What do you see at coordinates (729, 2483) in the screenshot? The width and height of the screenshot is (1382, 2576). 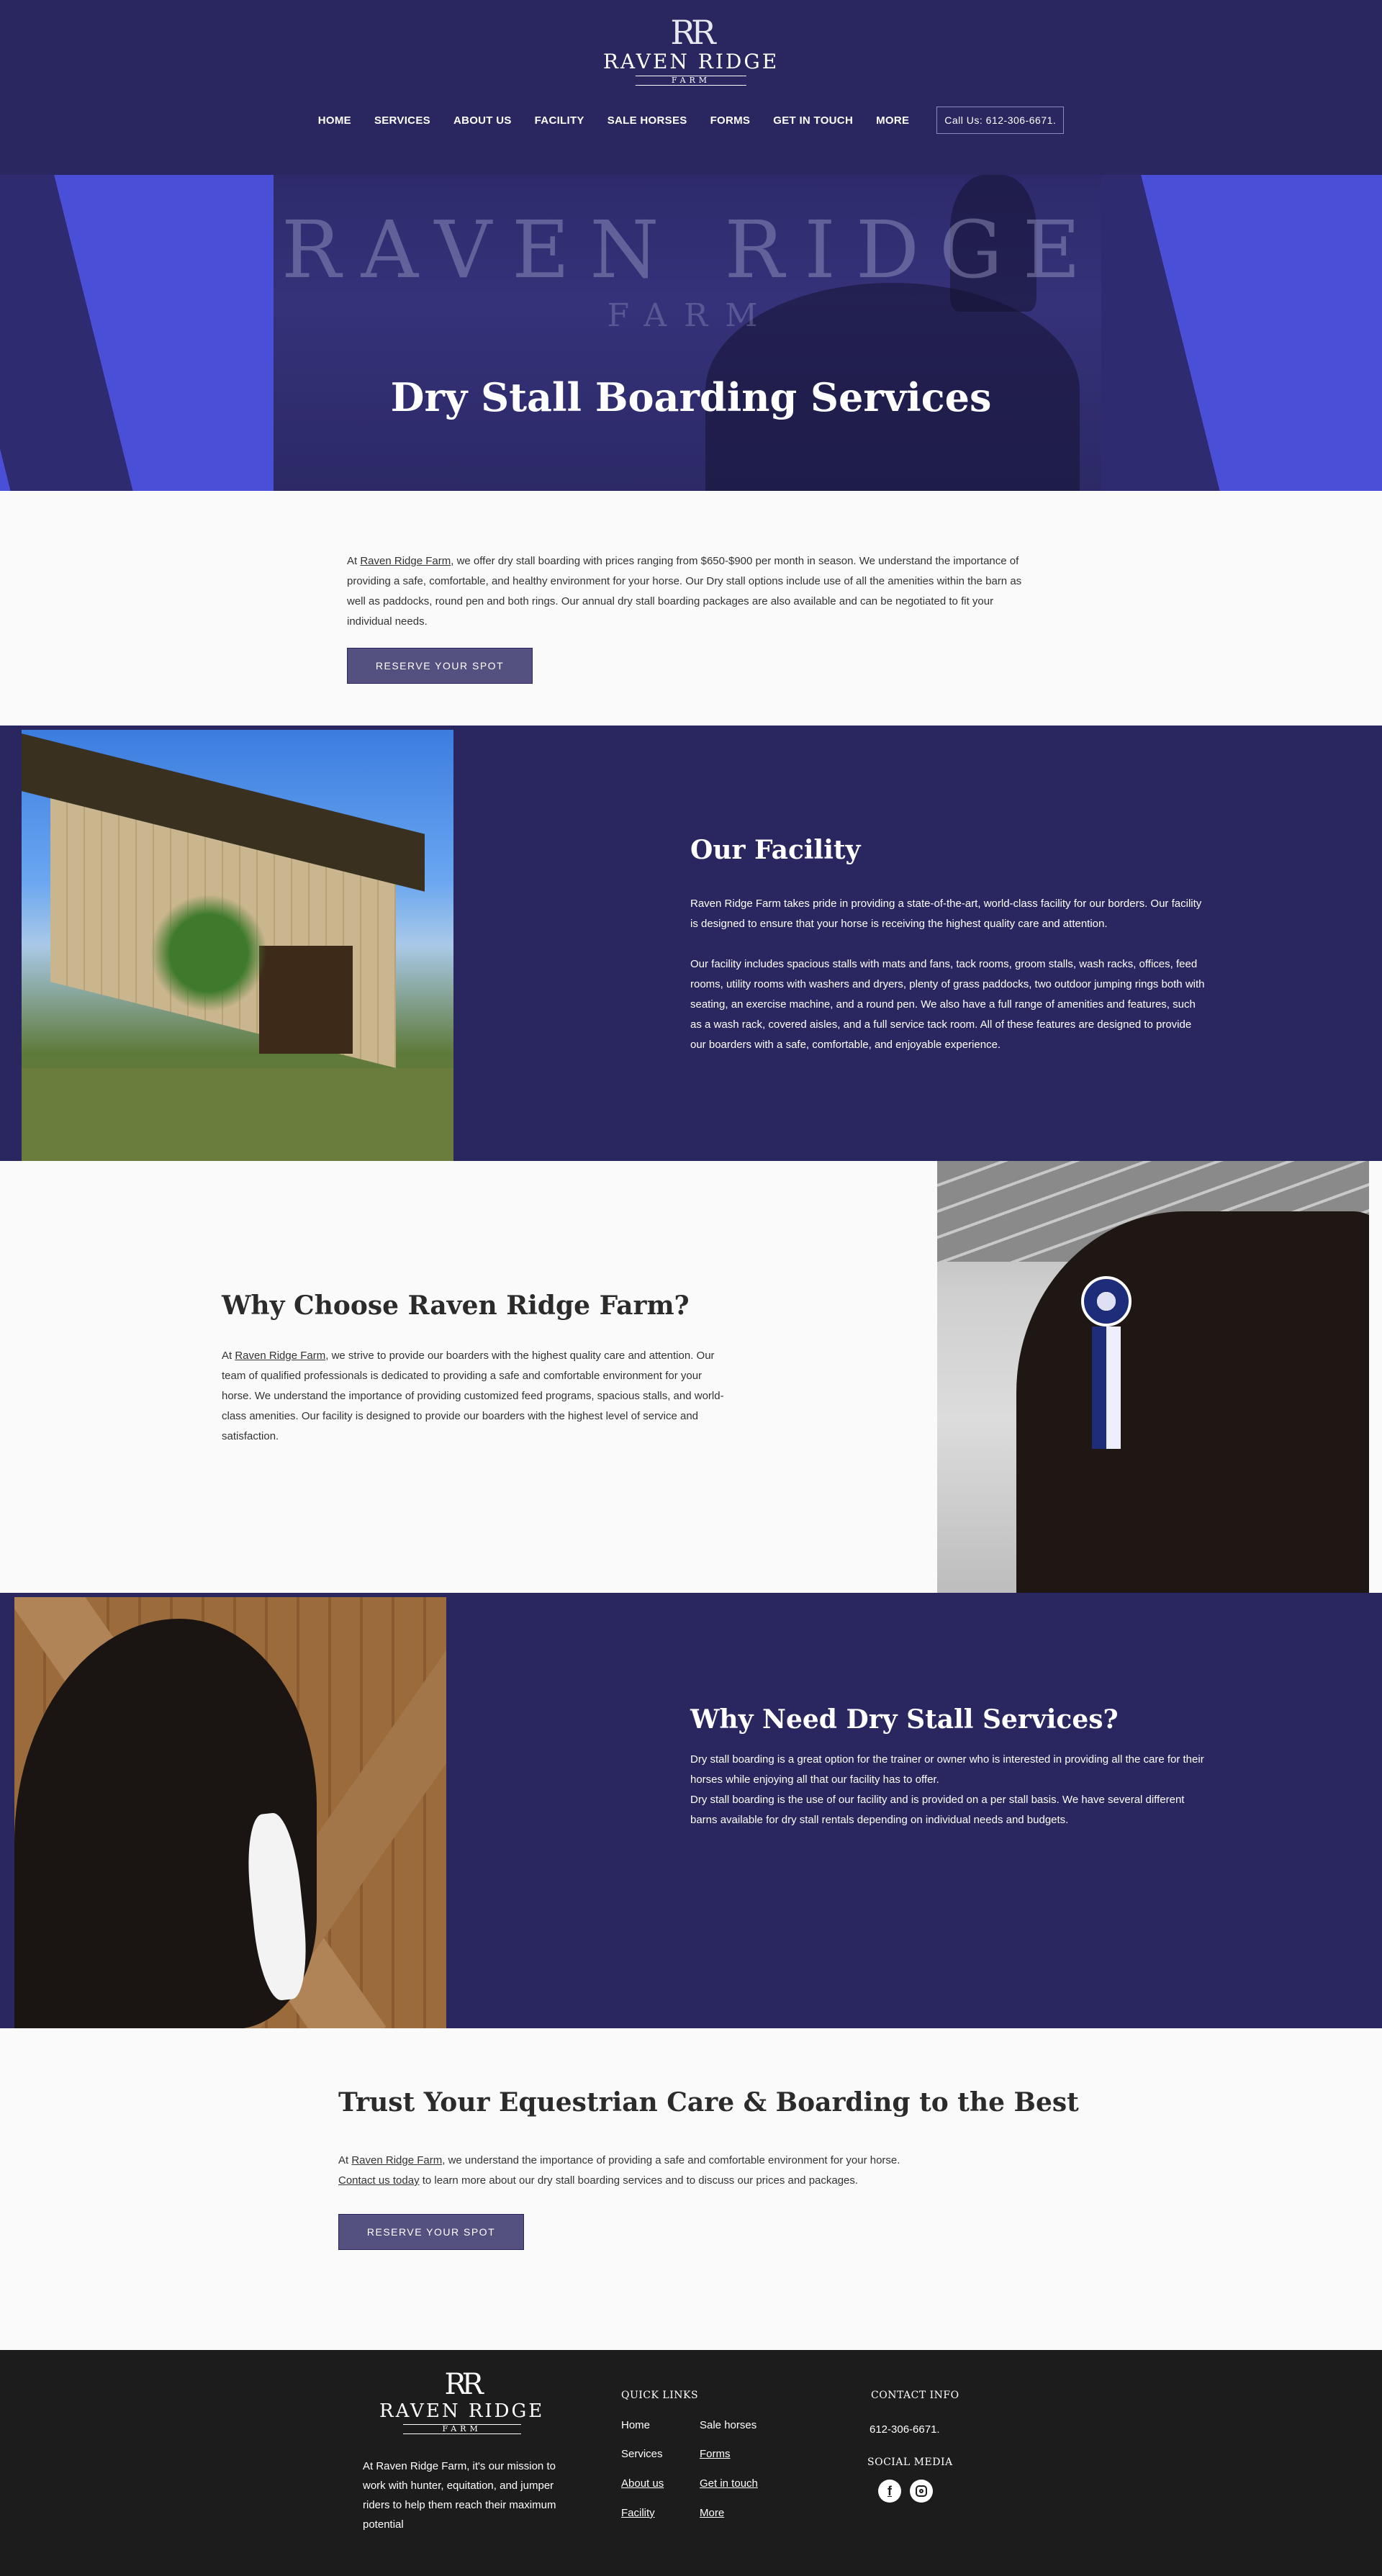 I see `footer-link-get-in-touch: Get in touch` at bounding box center [729, 2483].